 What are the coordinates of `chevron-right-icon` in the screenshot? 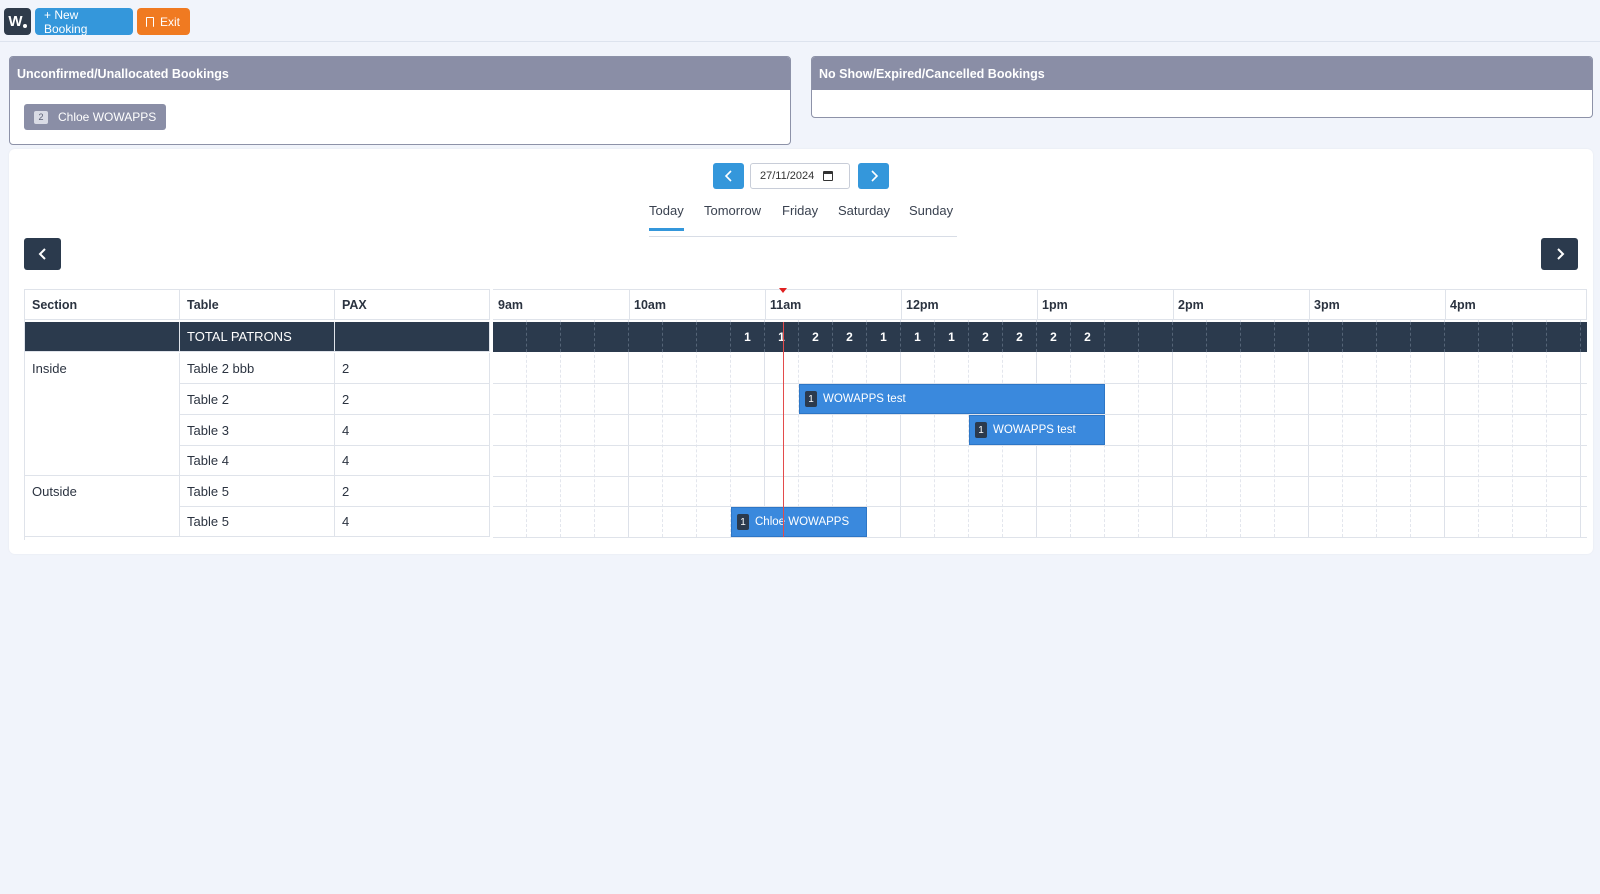 It's located at (1560, 254).